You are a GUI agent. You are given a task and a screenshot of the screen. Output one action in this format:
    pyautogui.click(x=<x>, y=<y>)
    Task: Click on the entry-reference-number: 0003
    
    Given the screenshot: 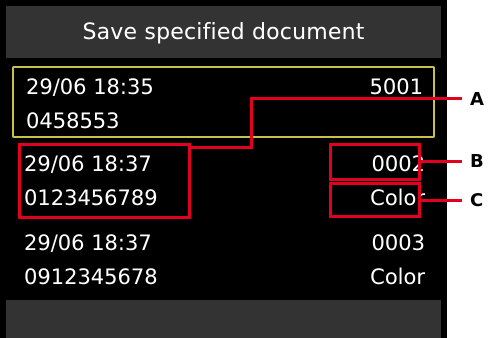 What is the action you would take?
    pyautogui.click(x=398, y=243)
    